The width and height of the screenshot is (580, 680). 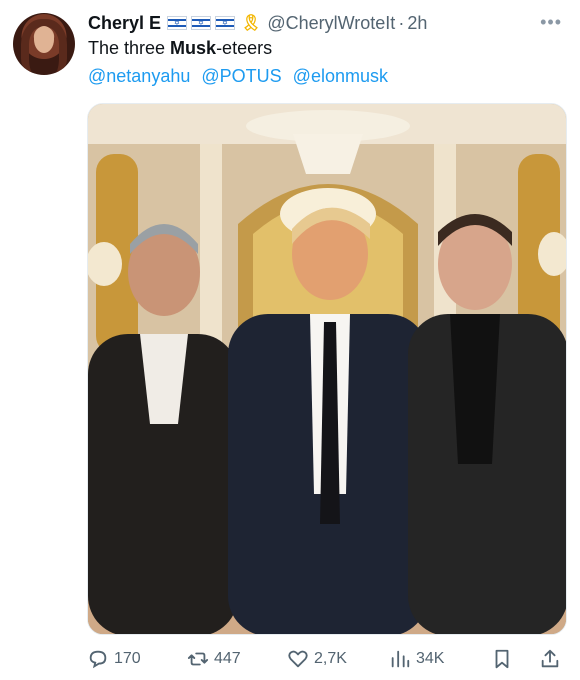 I want to click on tweet-text-bold: Musk, so click(x=193, y=48).